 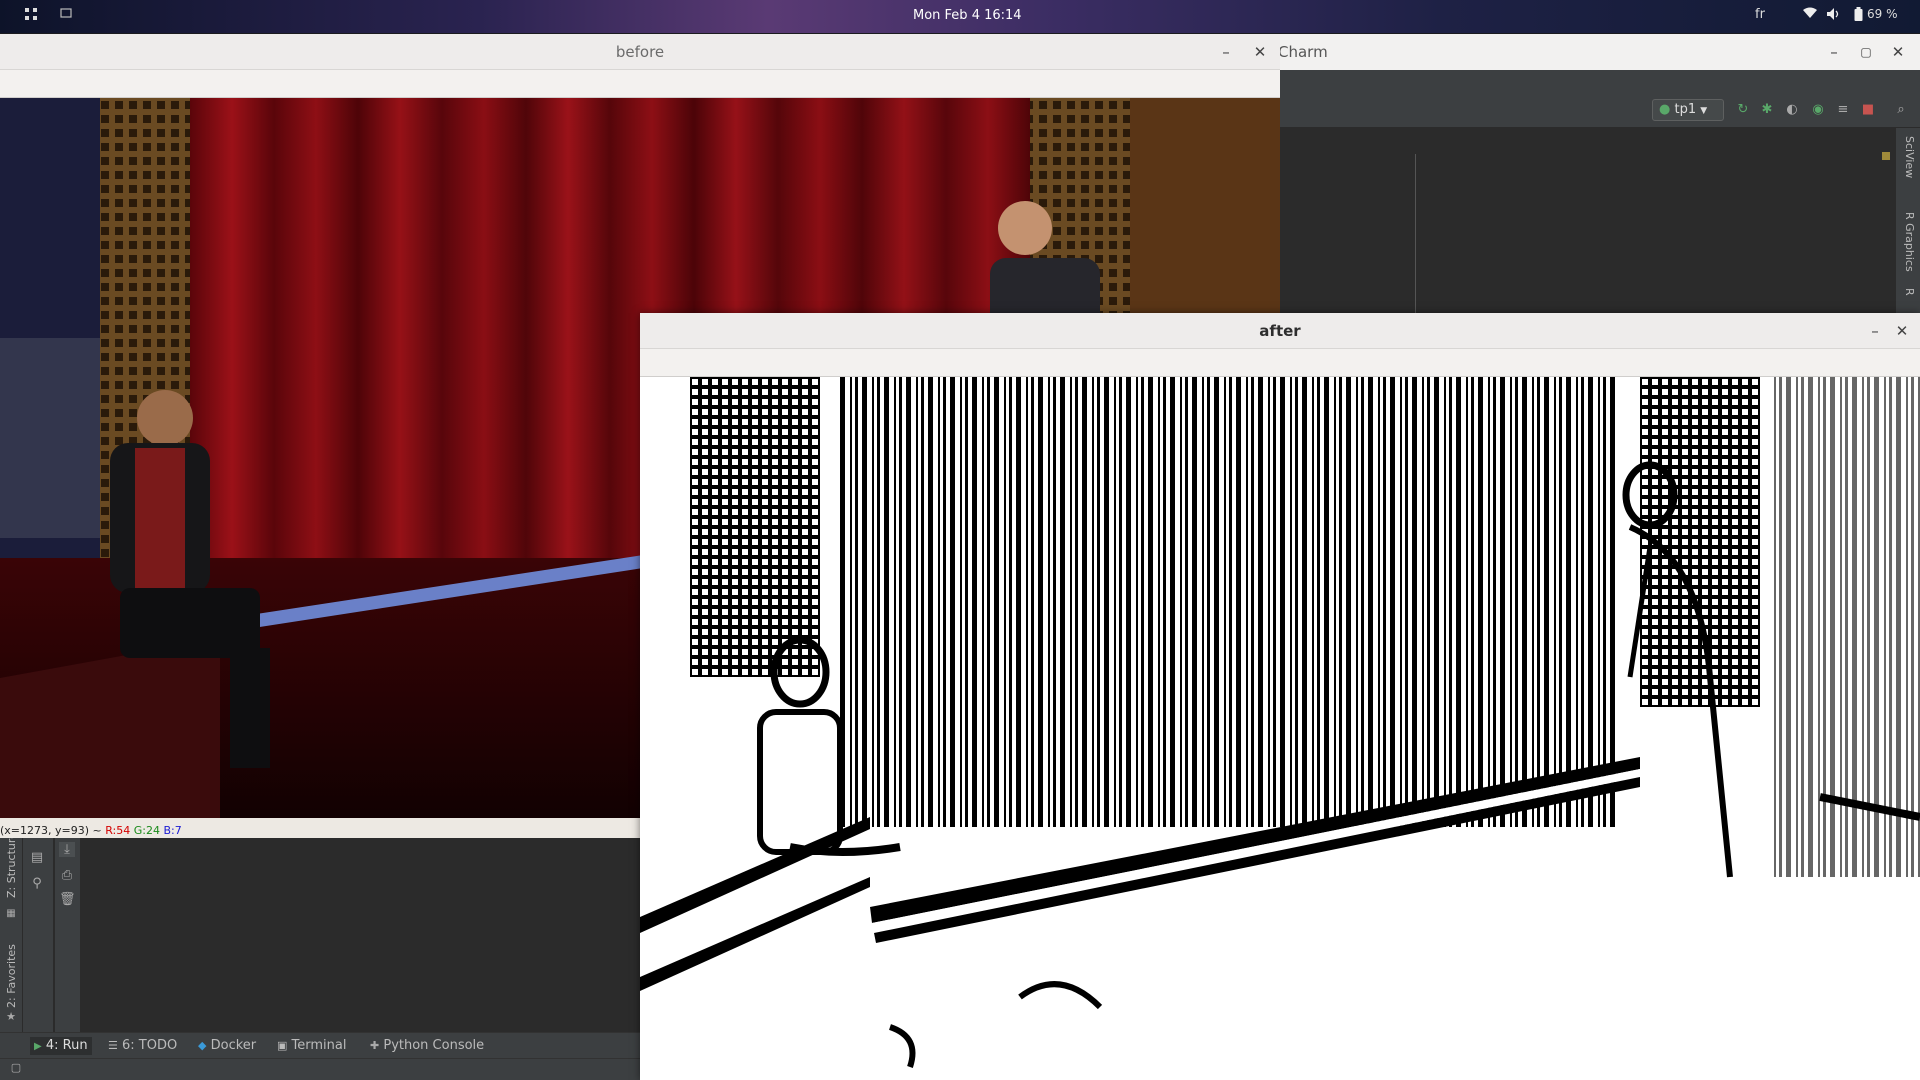 I want to click on pixel-blue: B:7, so click(x=172, y=830).